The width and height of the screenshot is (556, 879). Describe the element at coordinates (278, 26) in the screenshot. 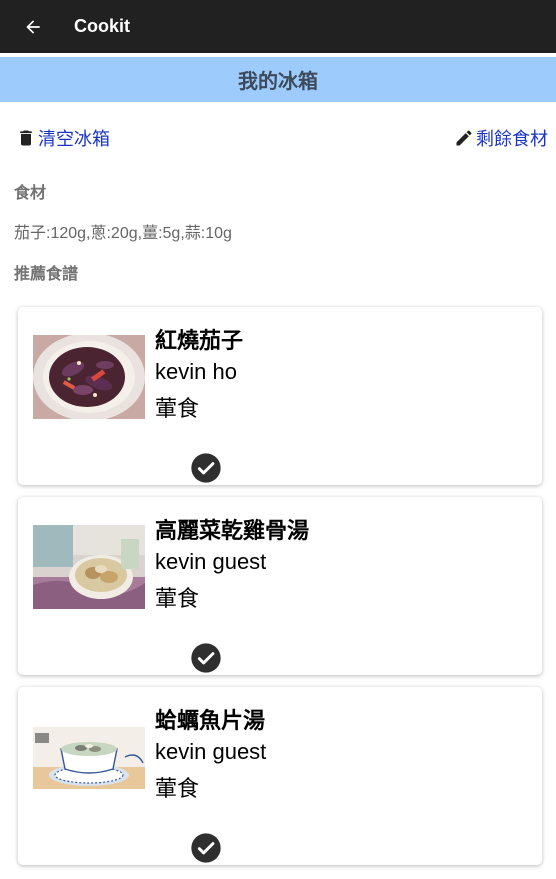

I see `app-bar: Cookit` at that location.